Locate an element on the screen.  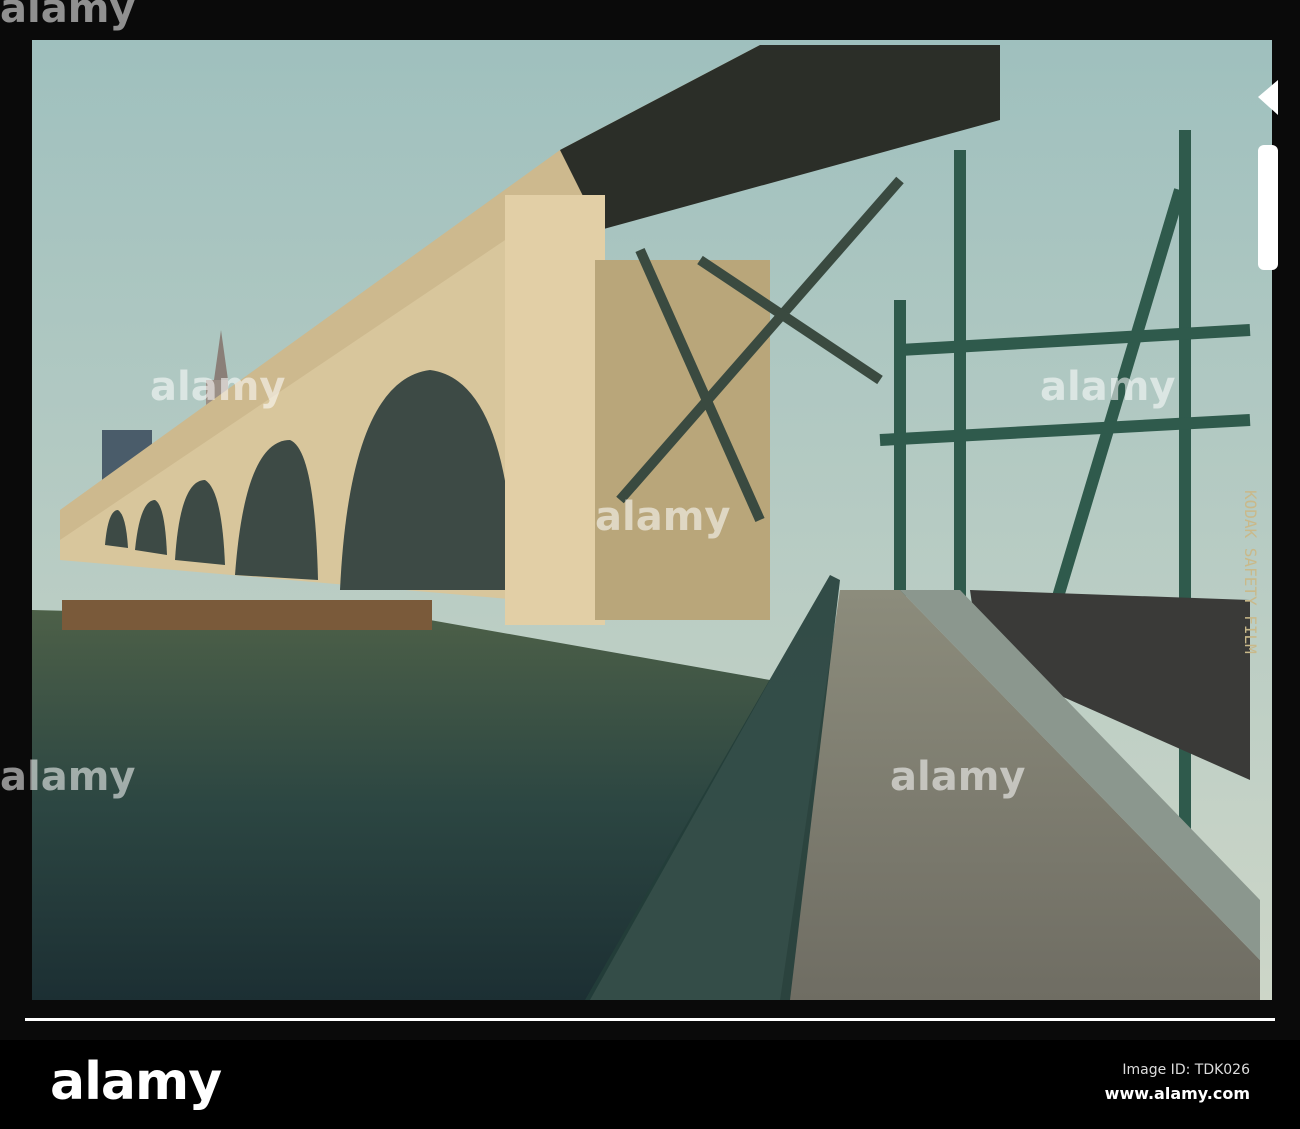
site-url: www.alamy.com is located at coordinates (1177, 1093).